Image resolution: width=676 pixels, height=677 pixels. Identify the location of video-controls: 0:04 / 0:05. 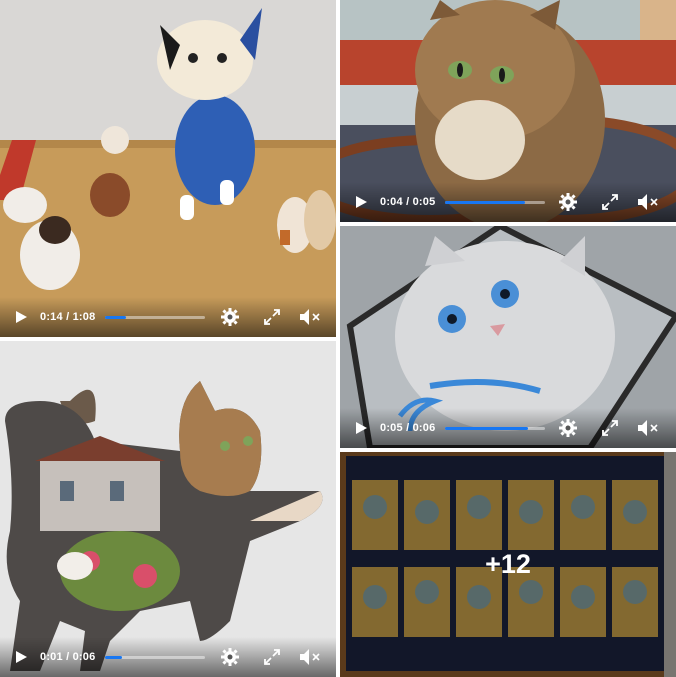
(508, 202).